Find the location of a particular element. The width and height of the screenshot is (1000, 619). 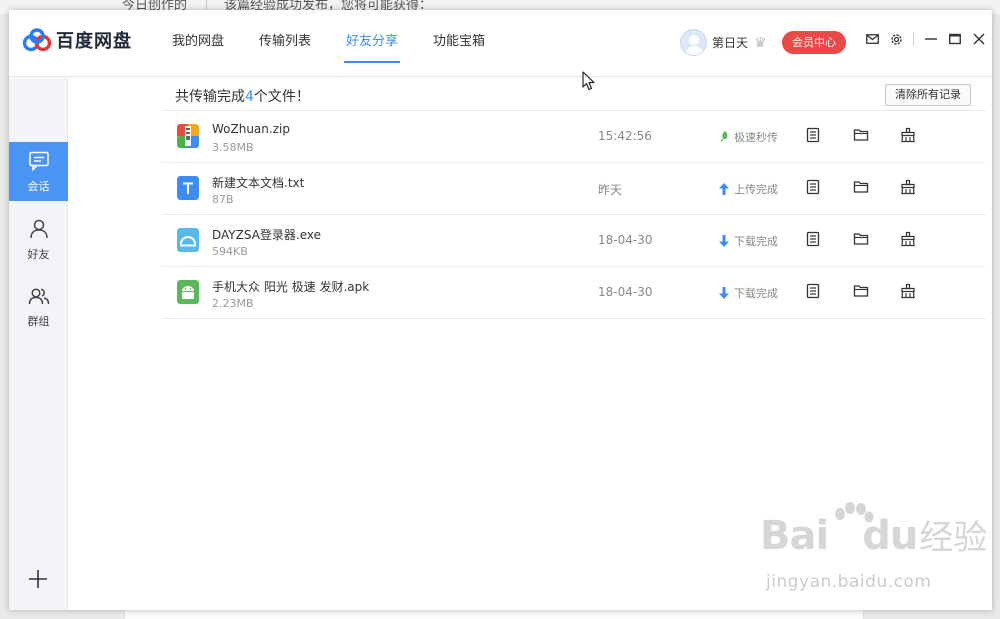

file-name: 手机大众 阳光 极速 发财.apk is located at coordinates (290, 286).